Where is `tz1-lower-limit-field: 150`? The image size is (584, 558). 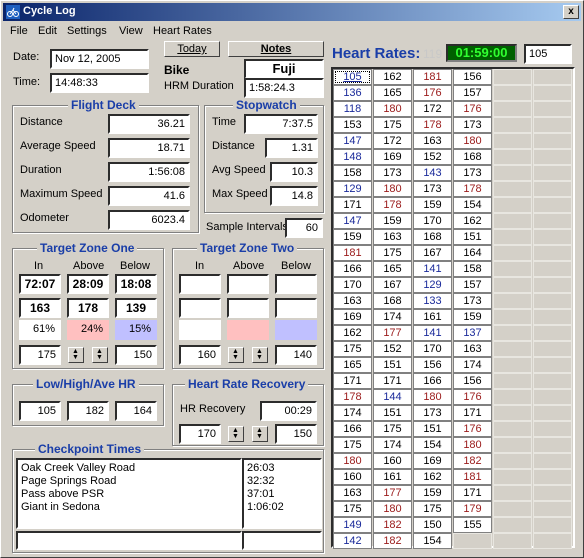
tz1-lower-limit-field: 150 is located at coordinates (136, 355).